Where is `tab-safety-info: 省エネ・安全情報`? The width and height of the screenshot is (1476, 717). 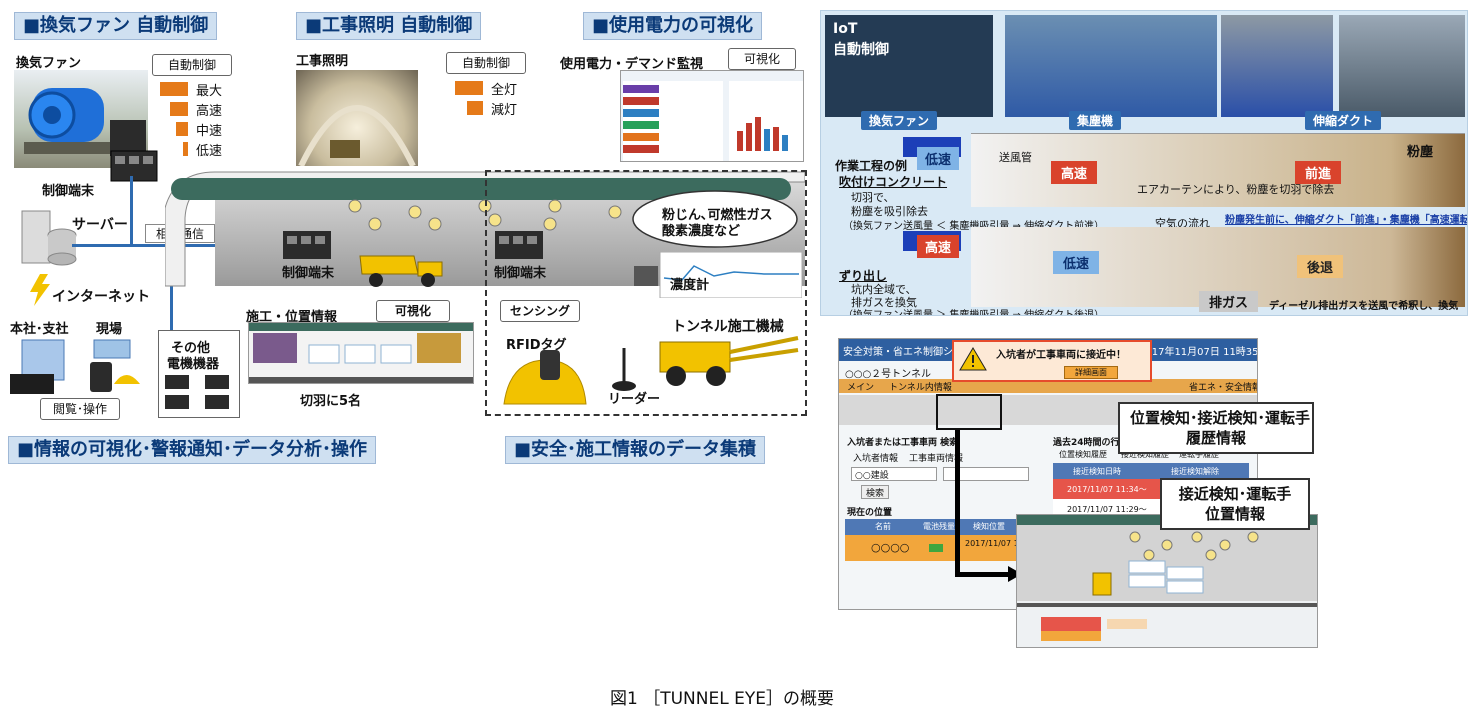
tab-safety-info: 省エネ・安全情報 is located at coordinates (1223, 386).